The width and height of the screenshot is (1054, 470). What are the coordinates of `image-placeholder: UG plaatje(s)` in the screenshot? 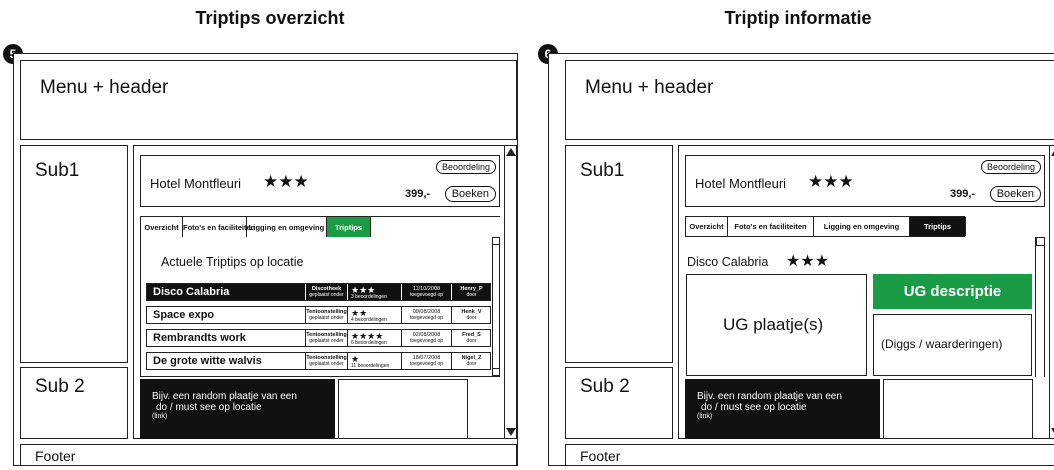 It's located at (776, 325).